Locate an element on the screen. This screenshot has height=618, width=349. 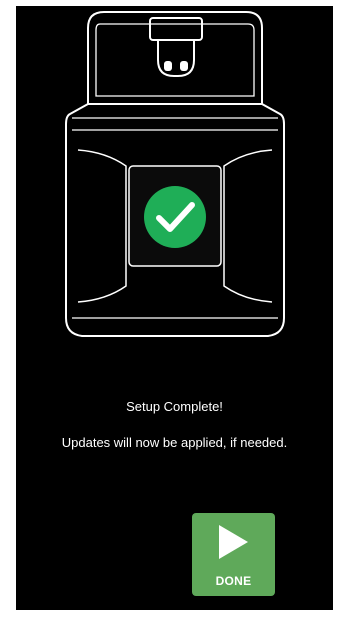
done-button: DONE is located at coordinates (233, 554).